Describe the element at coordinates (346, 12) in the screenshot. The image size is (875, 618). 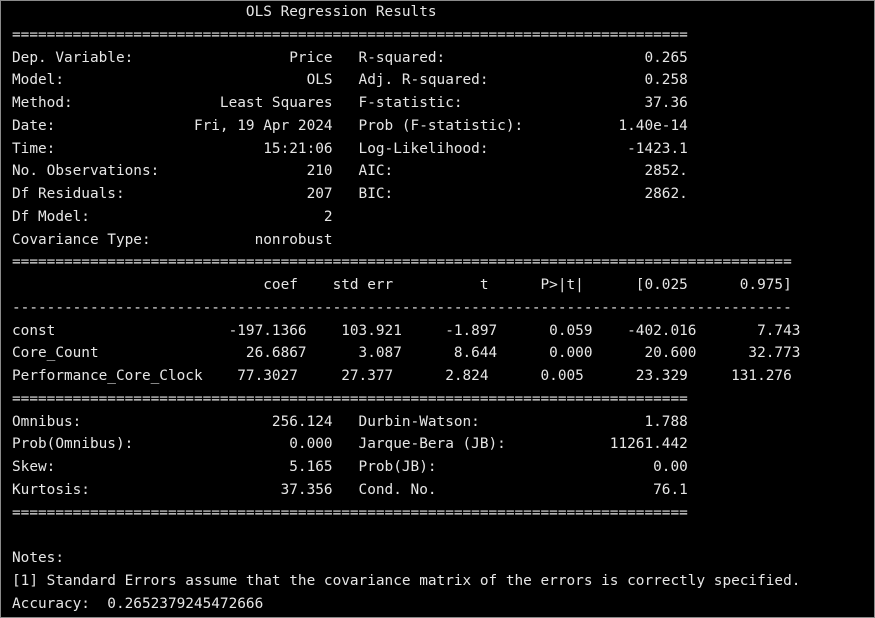
I see `title-line: OLS Regression Results` at that location.